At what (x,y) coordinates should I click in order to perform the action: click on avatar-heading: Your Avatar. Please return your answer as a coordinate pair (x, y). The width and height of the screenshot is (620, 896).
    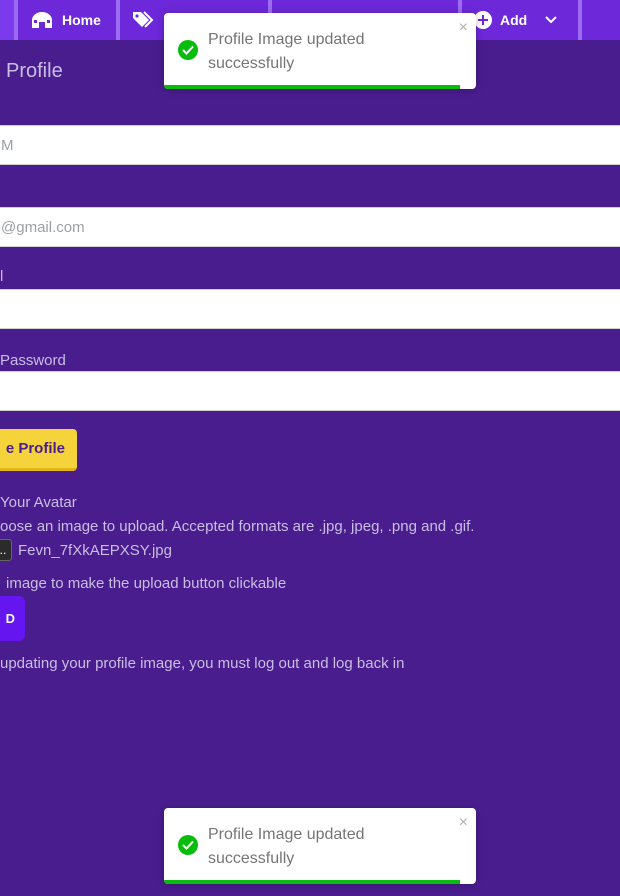
    Looking at the image, I should click on (38, 502).